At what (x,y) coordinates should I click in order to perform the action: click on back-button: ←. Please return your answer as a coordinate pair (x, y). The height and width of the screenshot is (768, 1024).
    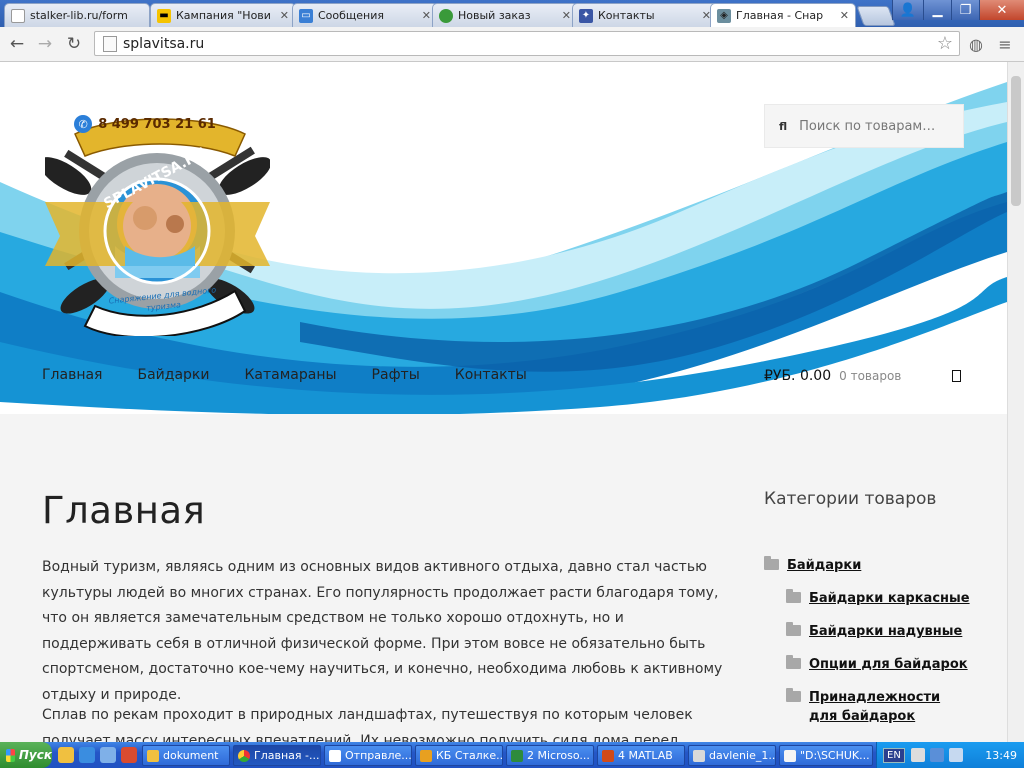
    Looking at the image, I should click on (17, 44).